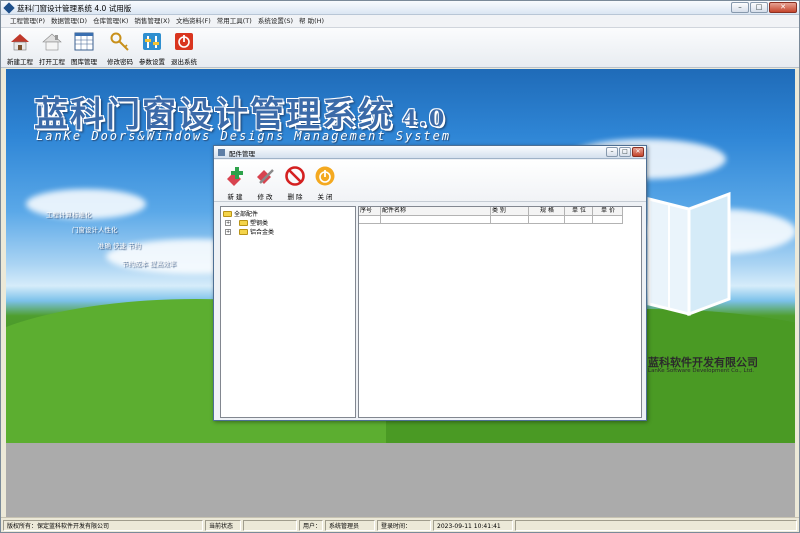 The image size is (800, 533). Describe the element at coordinates (20, 62) in the screenshot. I see `new-project-label: 新建工程` at that location.